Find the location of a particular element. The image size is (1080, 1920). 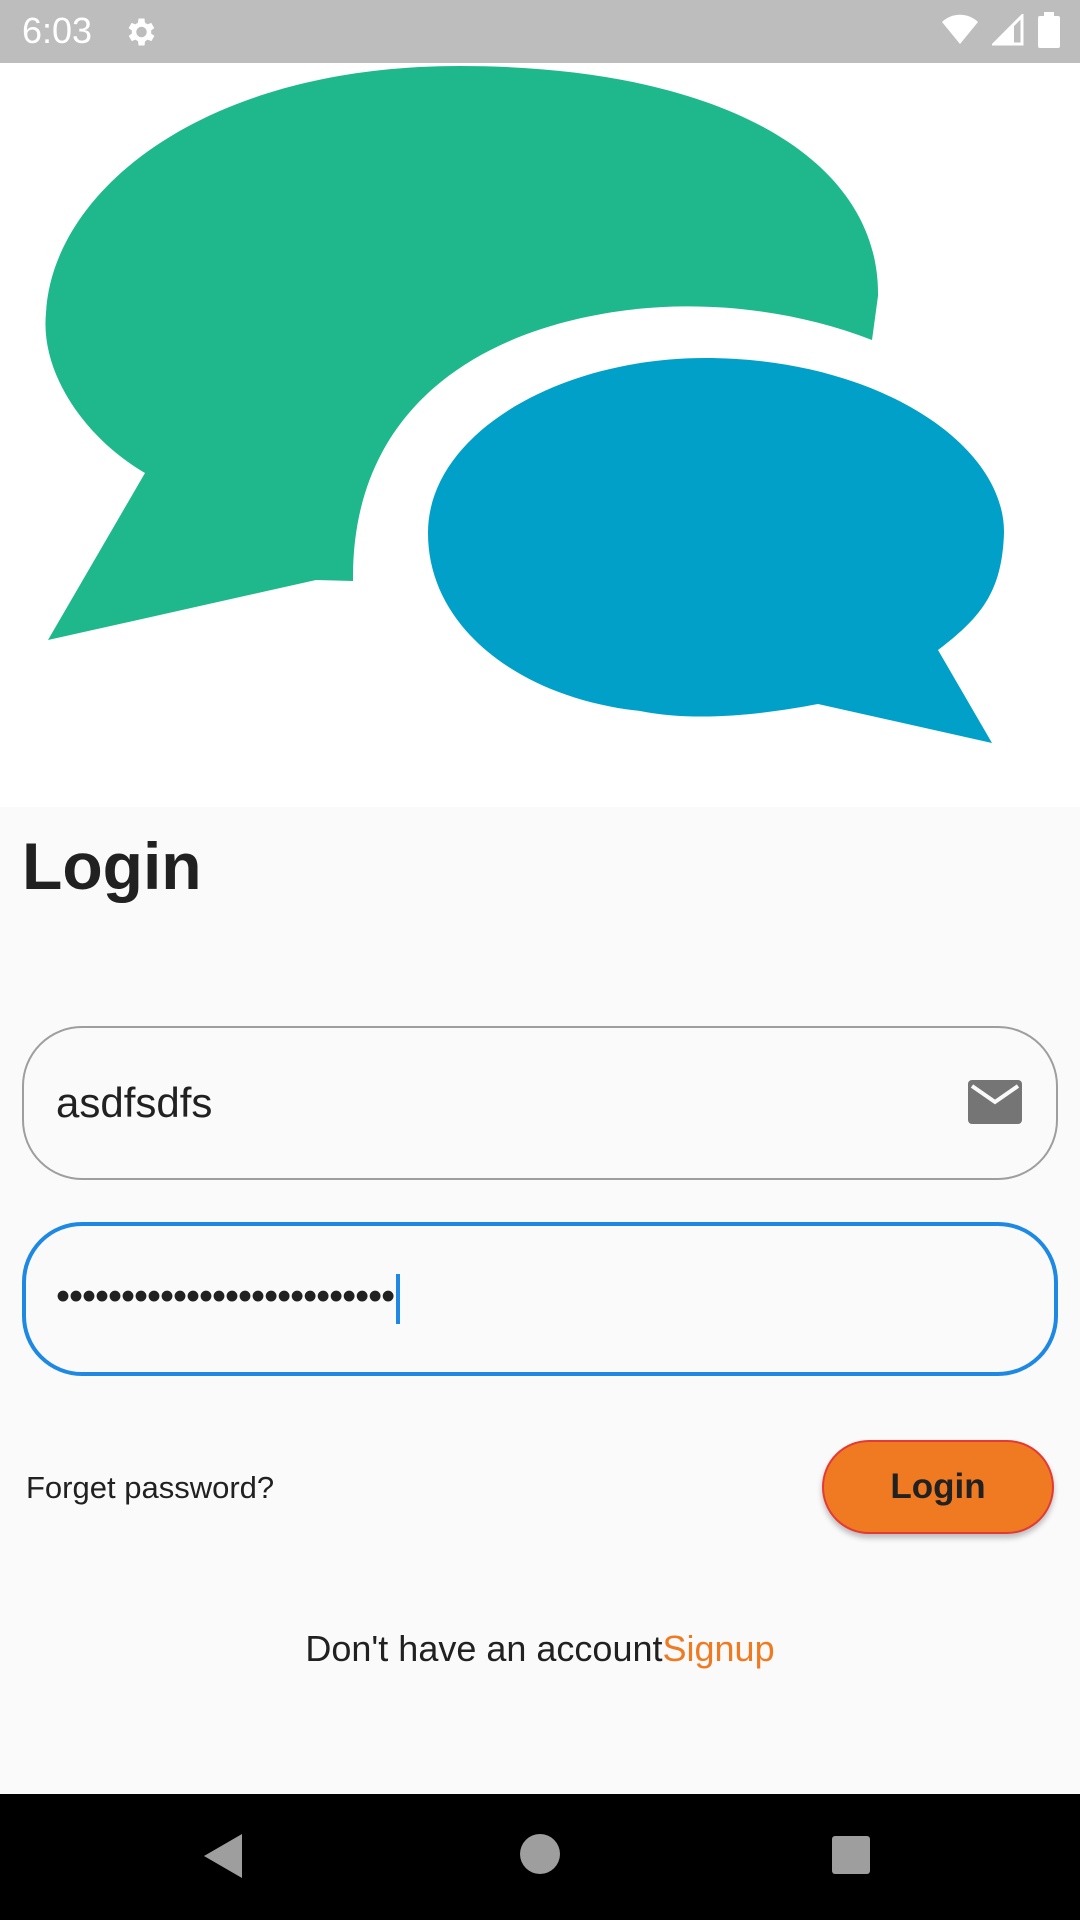

email-field: asdfsdfs is located at coordinates (540, 1103).